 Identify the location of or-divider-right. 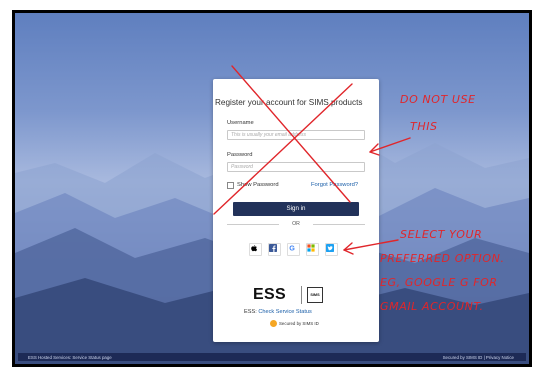
(339, 224).